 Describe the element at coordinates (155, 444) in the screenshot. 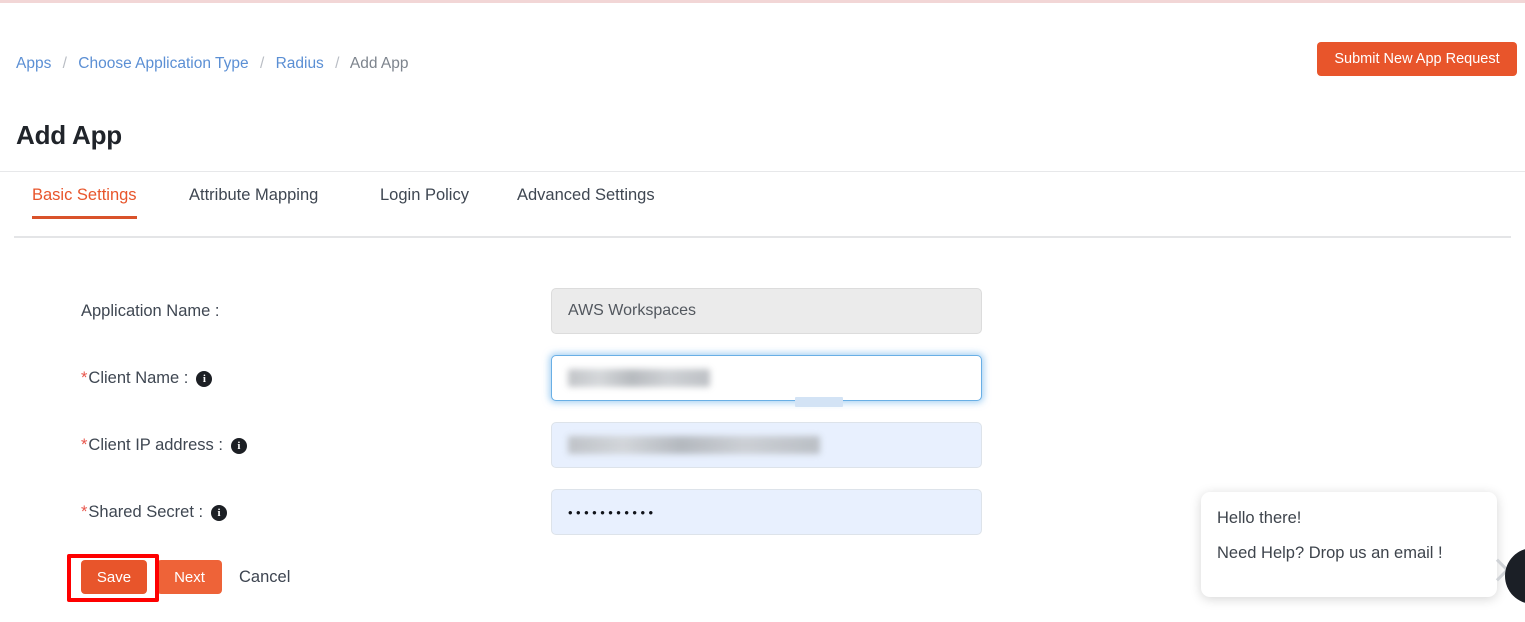

I see `label-client-ip-address-text: Client IP address :` at that location.